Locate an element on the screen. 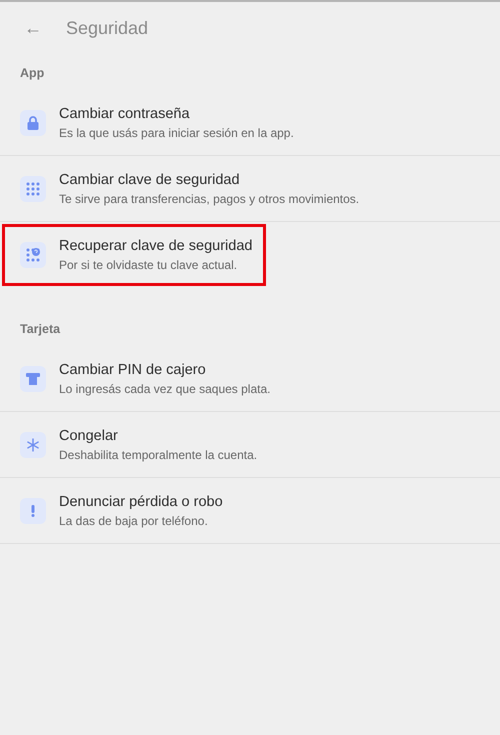 The width and height of the screenshot is (500, 735). item-title: Recuperar clave de seguridad is located at coordinates (155, 246).